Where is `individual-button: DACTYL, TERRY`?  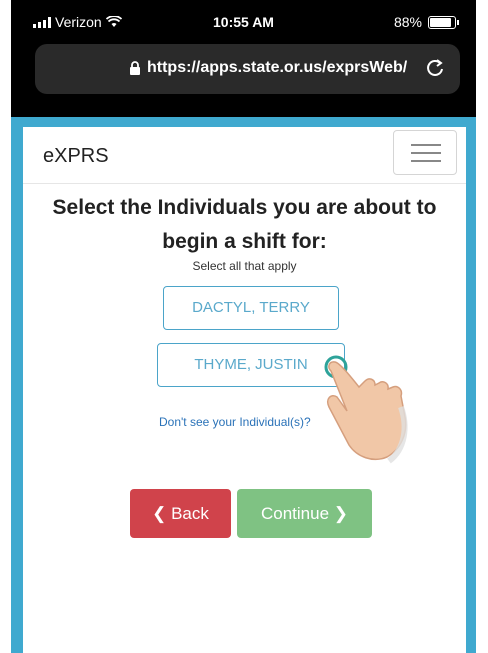 individual-button: DACTYL, TERRY is located at coordinates (251, 308).